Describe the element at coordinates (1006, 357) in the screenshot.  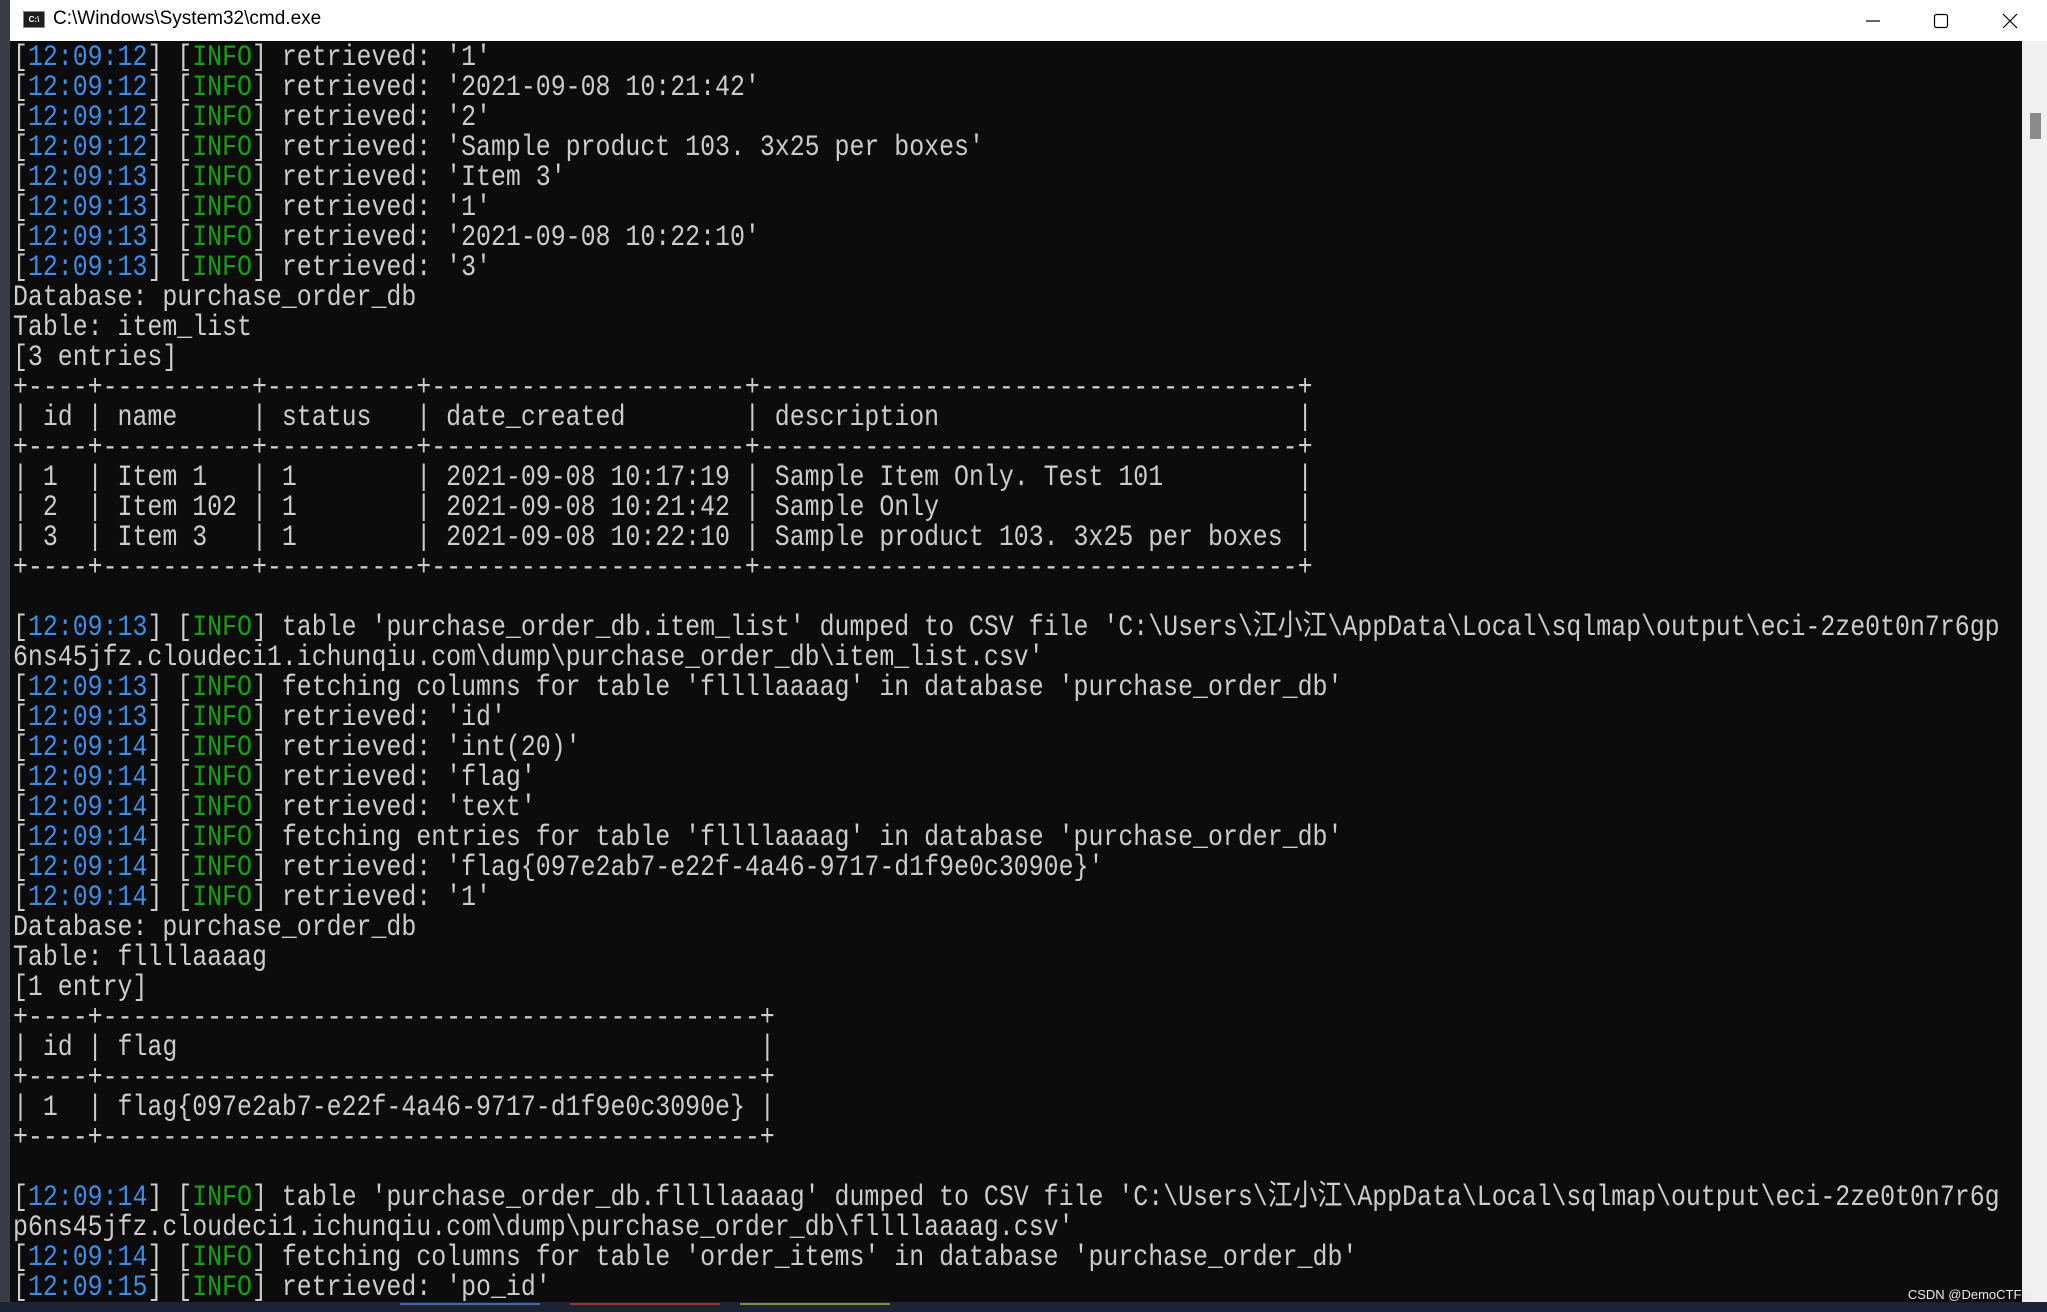
I see `output-line: [3 entries]` at that location.